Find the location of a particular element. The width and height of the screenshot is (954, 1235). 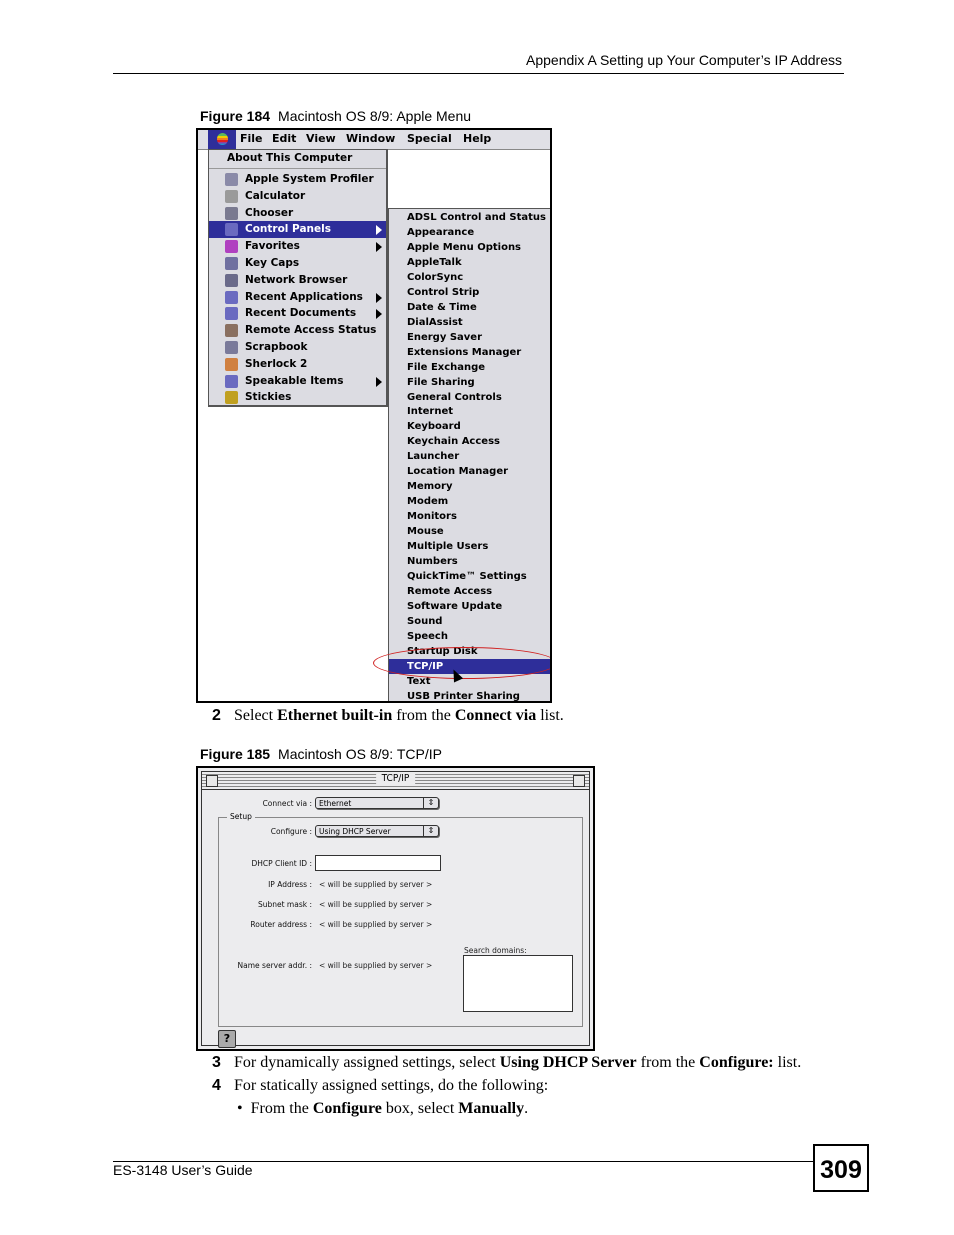

control-panel-remote-access: Remote Access is located at coordinates (469, 591).